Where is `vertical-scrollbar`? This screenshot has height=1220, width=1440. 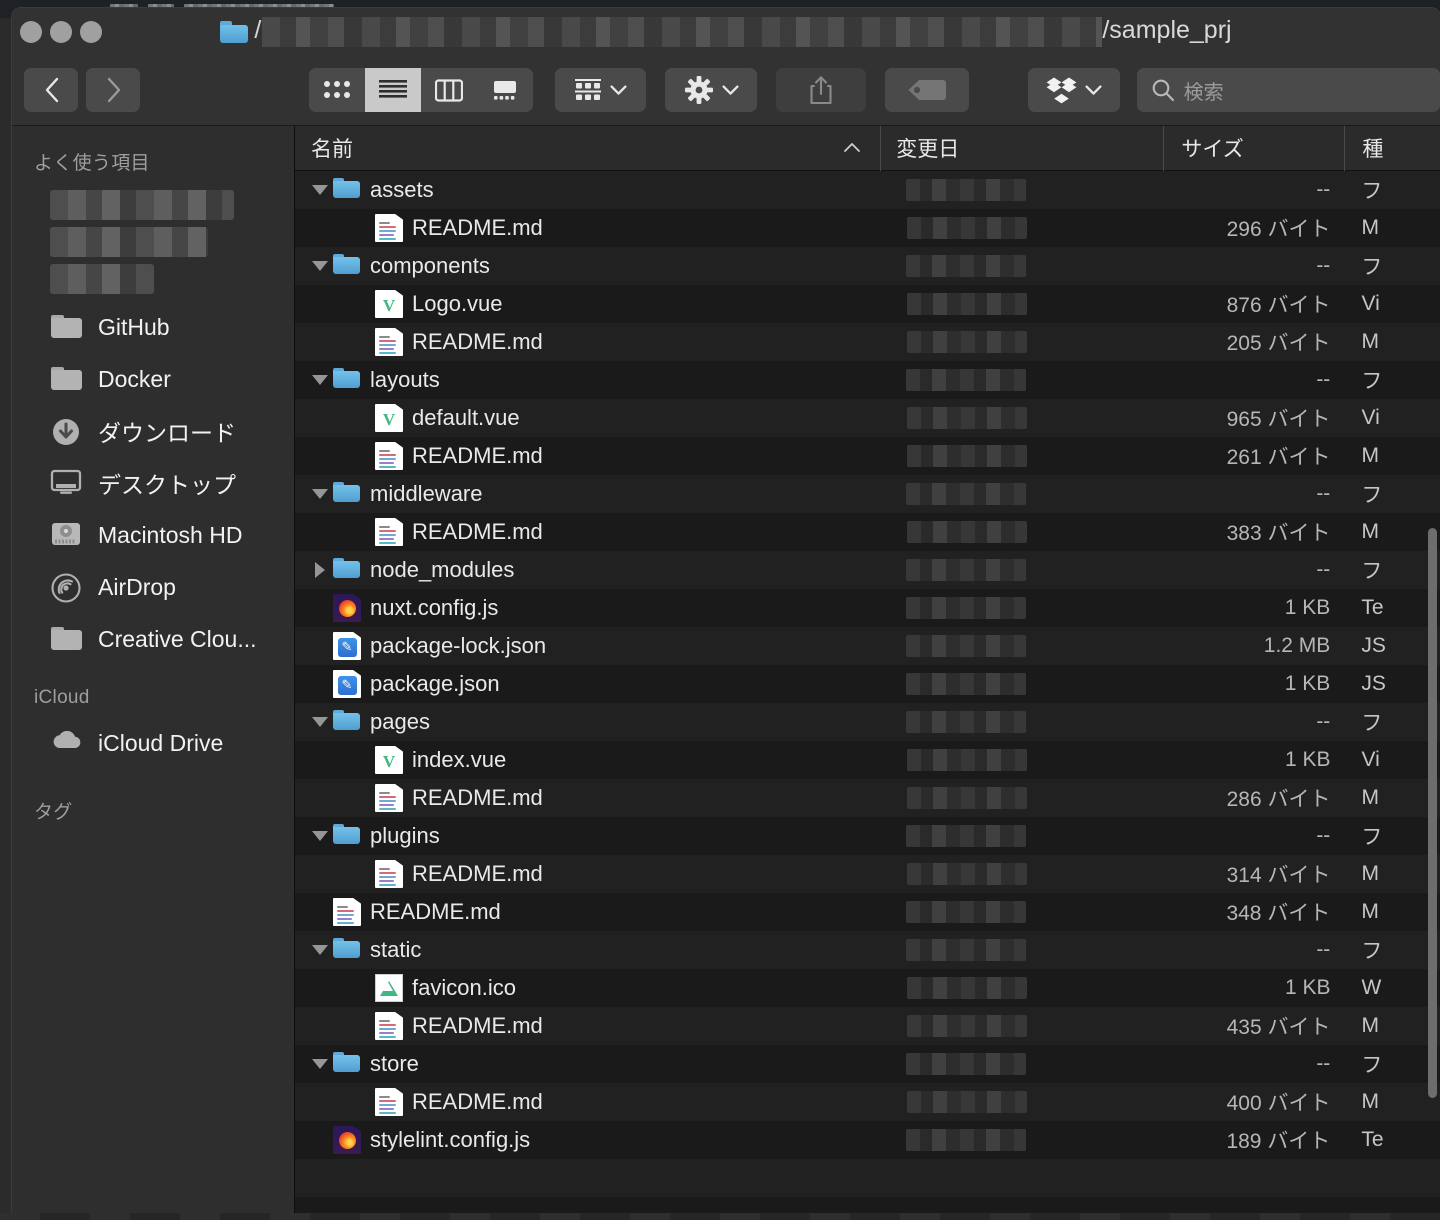
vertical-scrollbar is located at coordinates (1432, 715).